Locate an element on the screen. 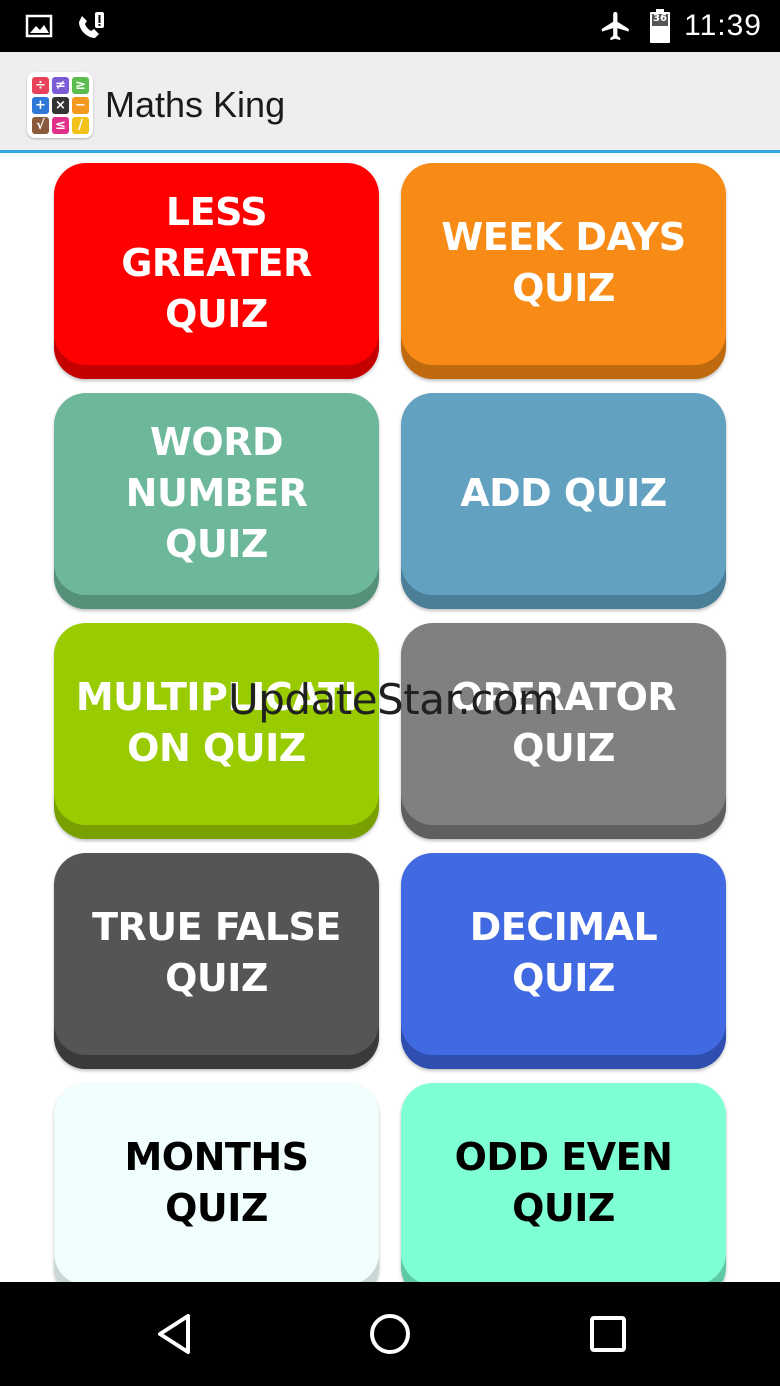 Image resolution: width=780 pixels, height=1386 pixels. quiz-button-label: WORD NUMBER QUIZ is located at coordinates (216, 492).